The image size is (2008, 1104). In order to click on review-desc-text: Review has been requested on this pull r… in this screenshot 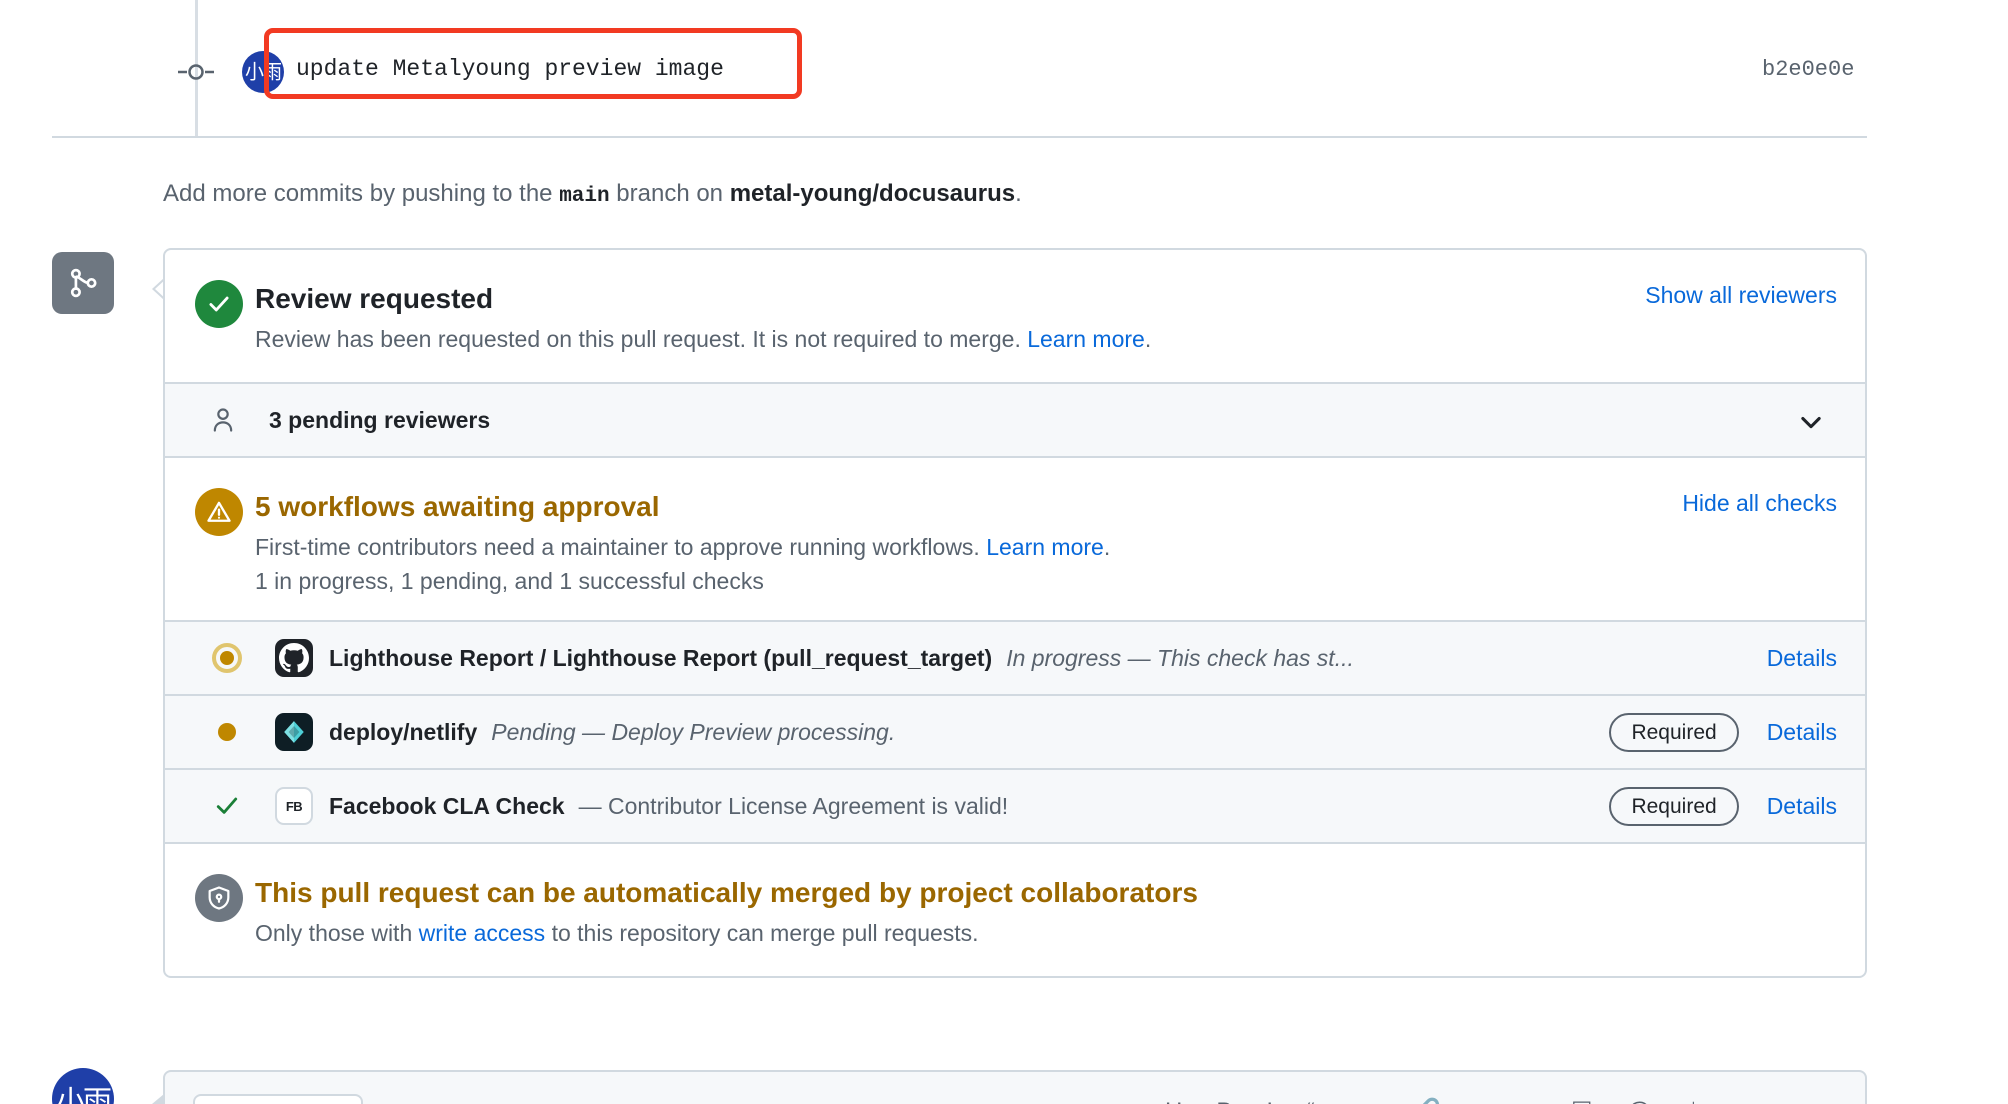, I will do `click(638, 339)`.